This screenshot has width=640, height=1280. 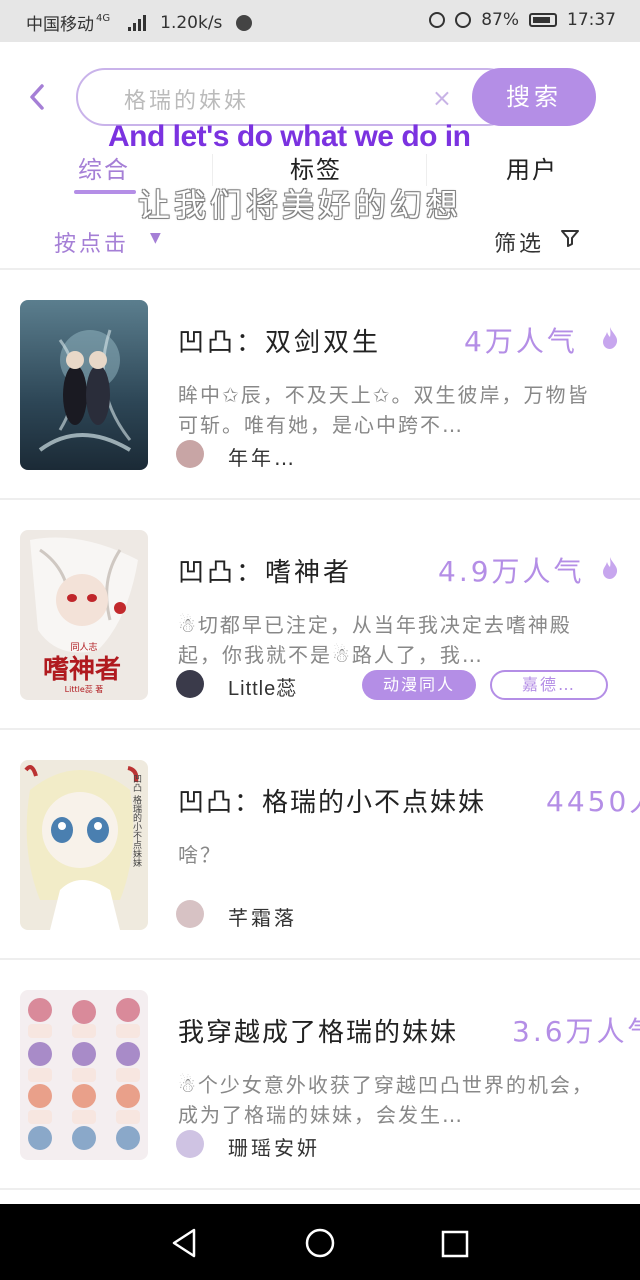 I want to click on cover-small-text: 同人志, so click(x=83, y=647).